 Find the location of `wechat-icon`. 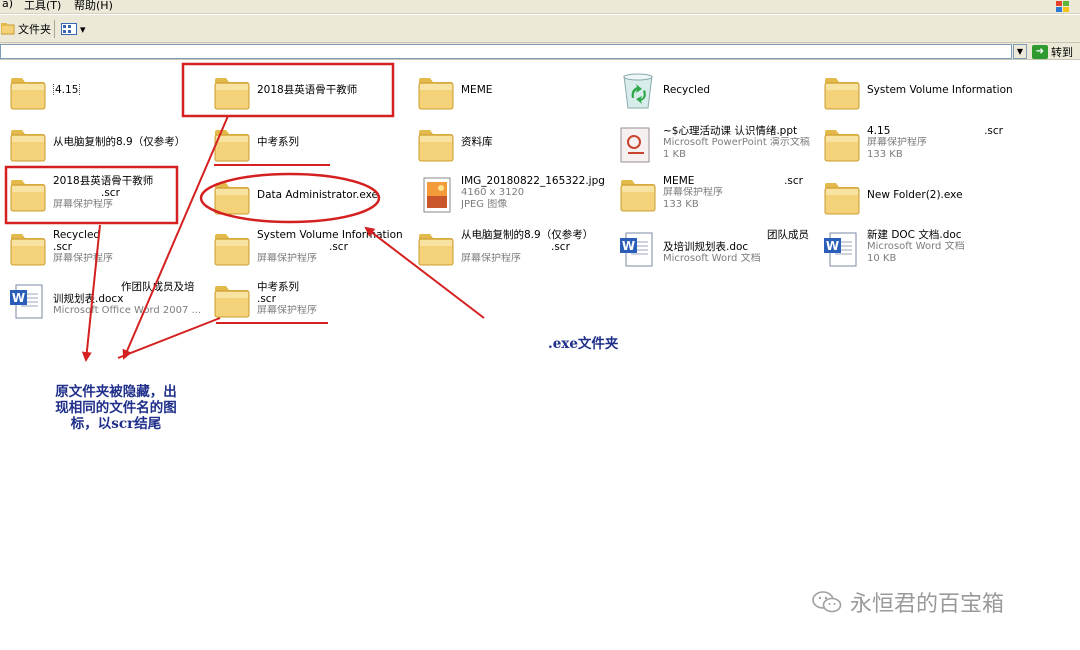

wechat-icon is located at coordinates (827, 602).